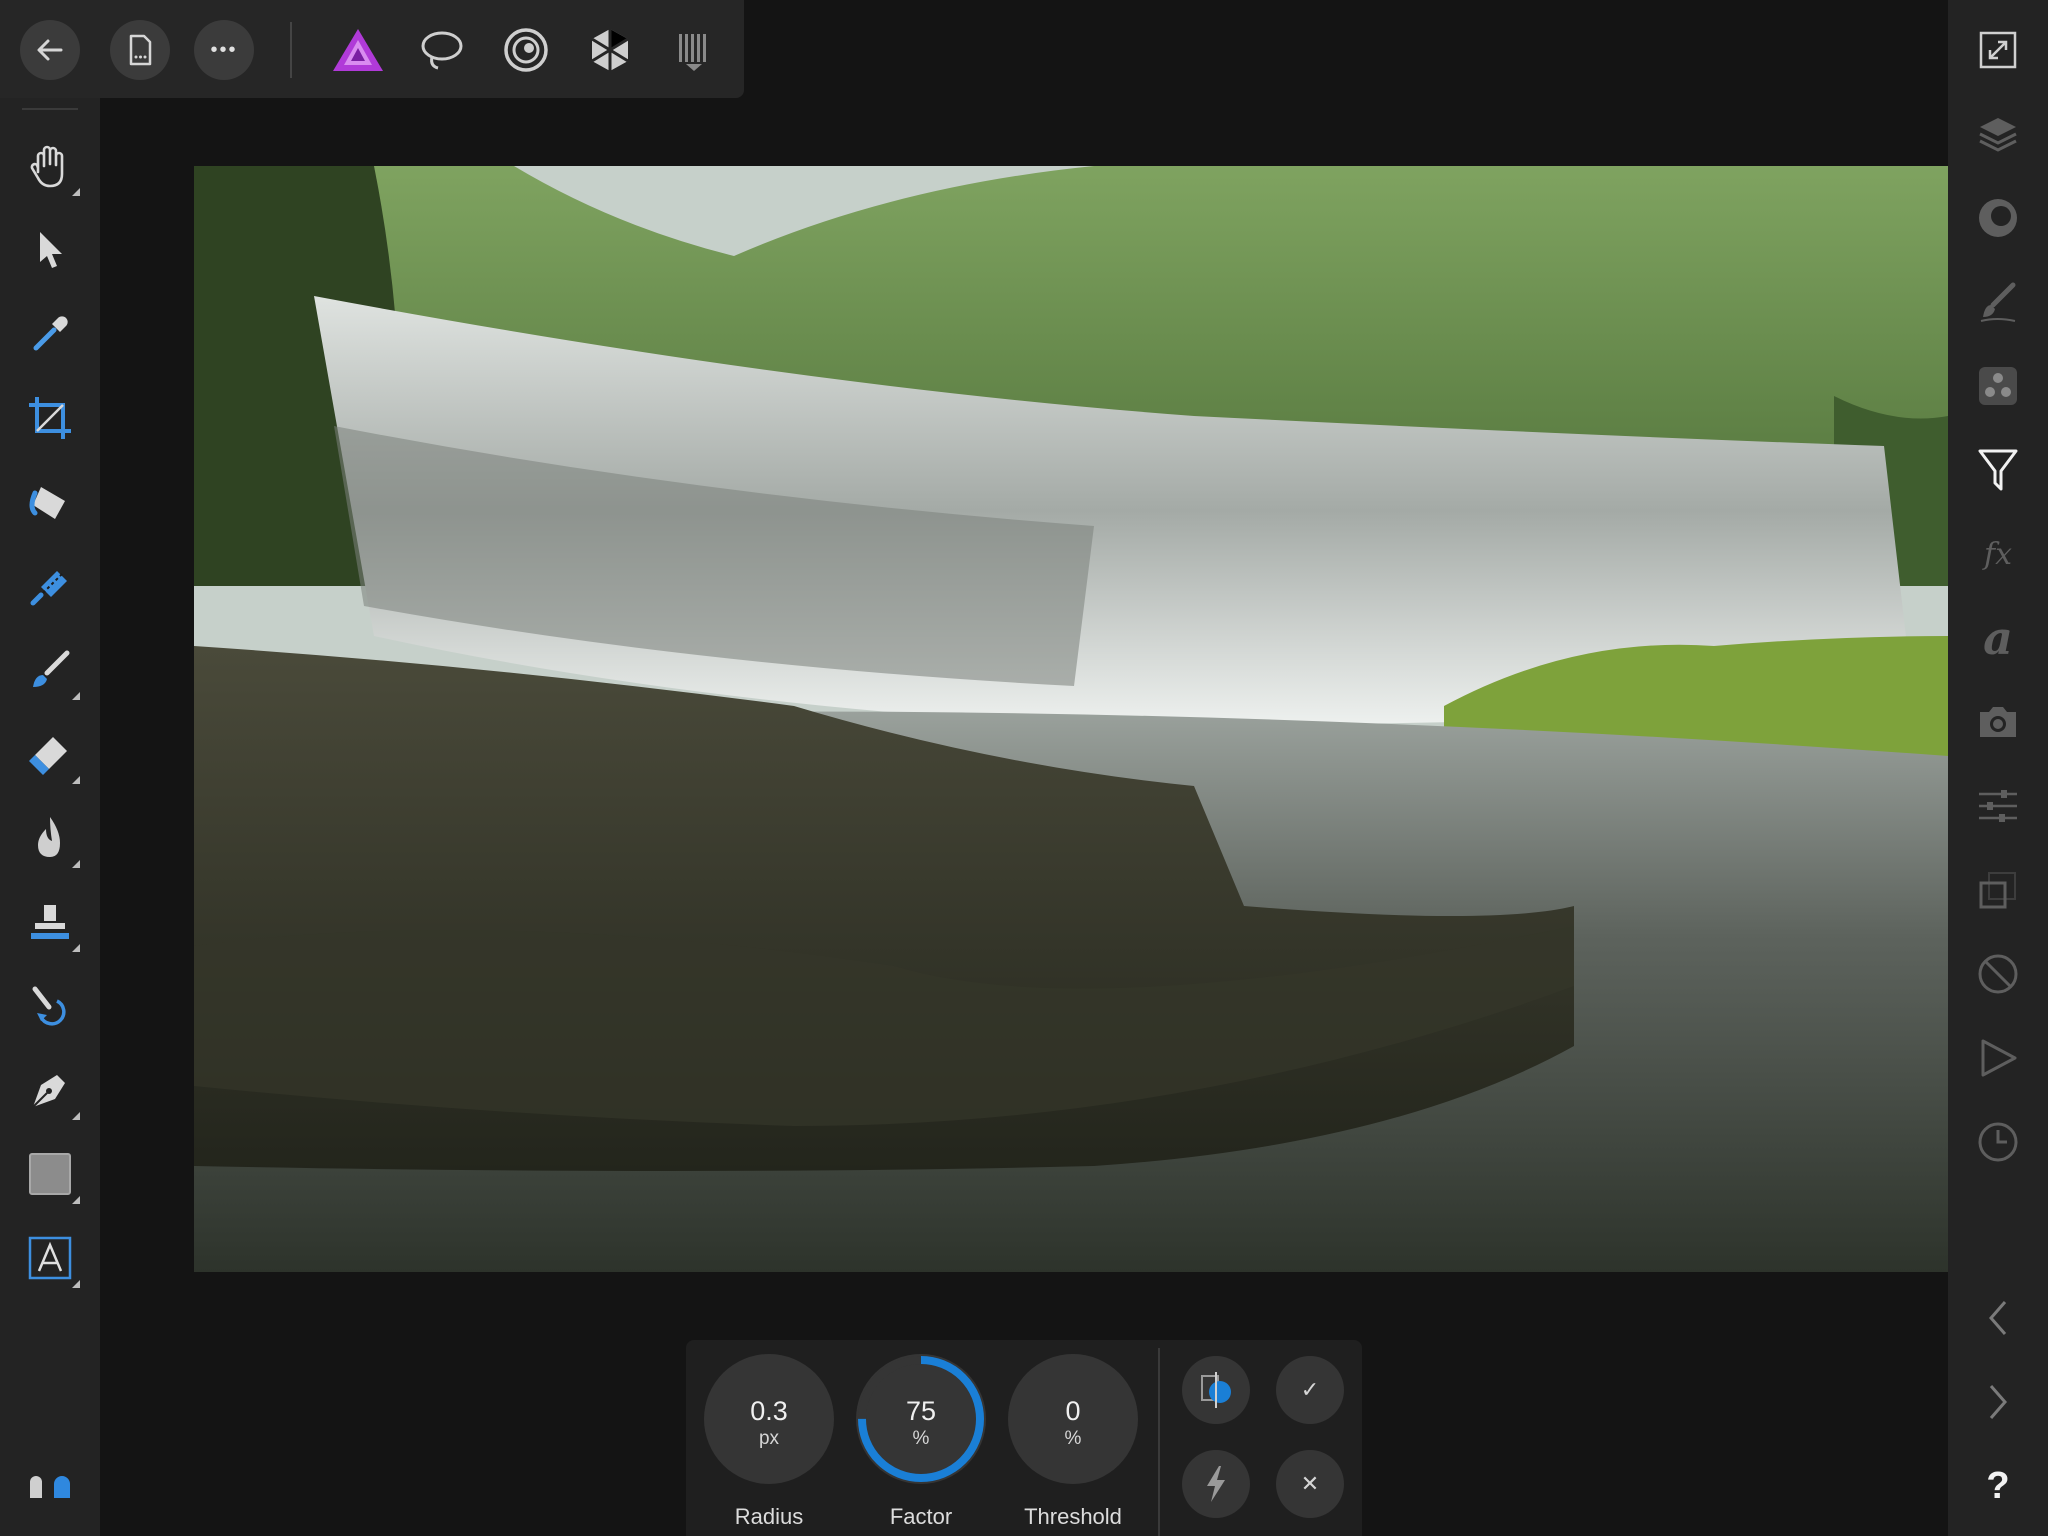 This screenshot has height=1536, width=2048. Describe the element at coordinates (50, 838) in the screenshot. I see `burn-brush-tool` at that location.